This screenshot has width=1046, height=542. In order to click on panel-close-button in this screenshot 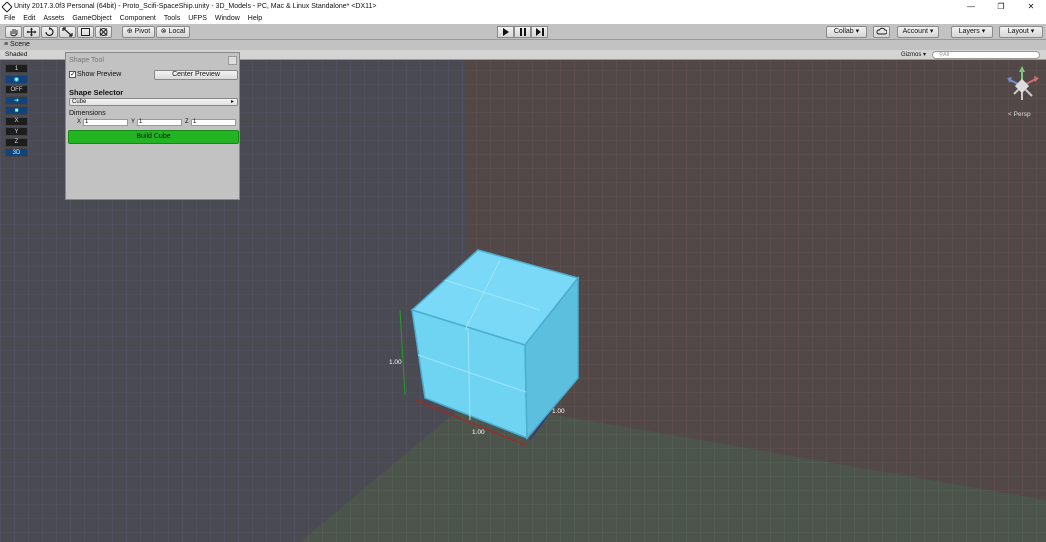, I will do `click(232, 60)`.